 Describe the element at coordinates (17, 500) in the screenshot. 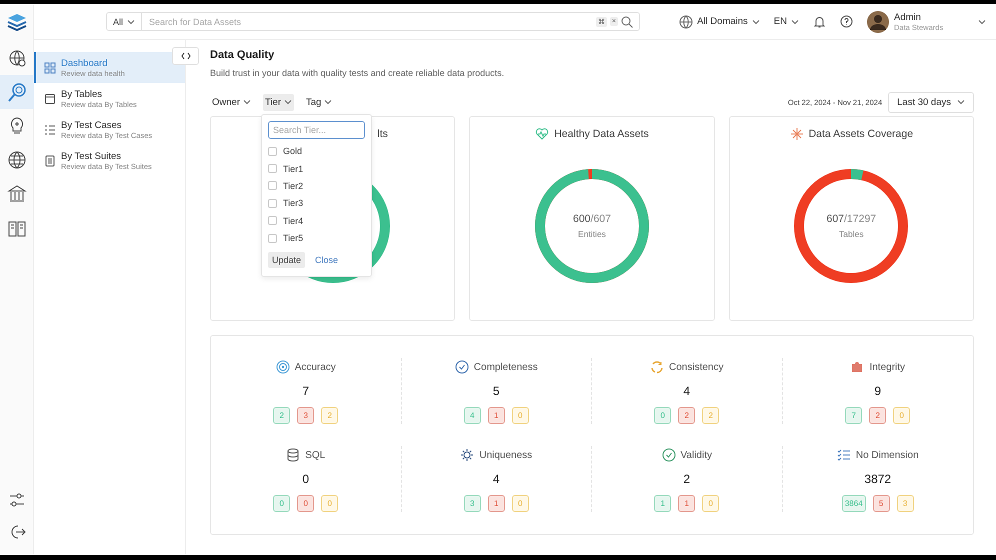

I see `sliders-icon` at that location.